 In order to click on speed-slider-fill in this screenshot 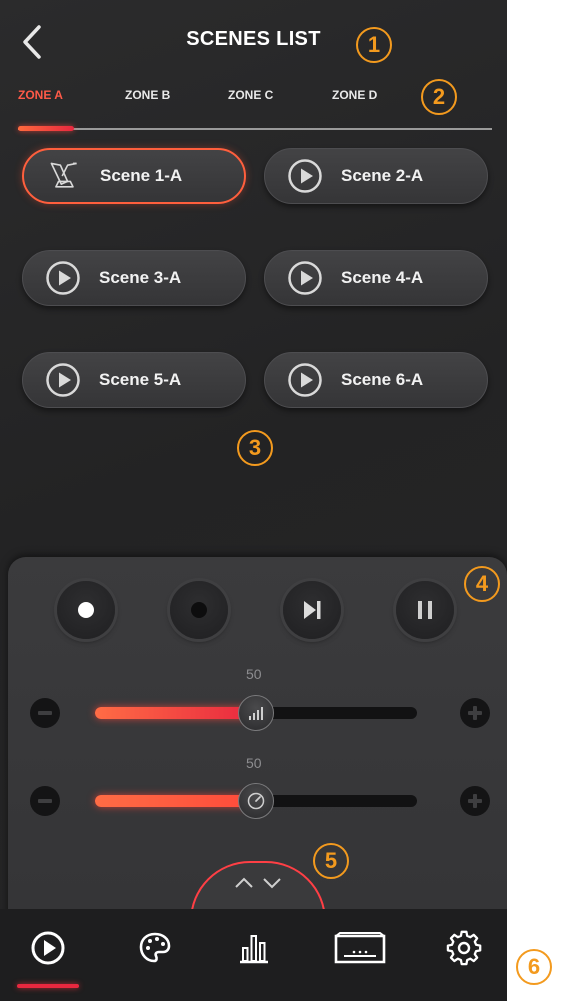, I will do `click(175, 801)`.